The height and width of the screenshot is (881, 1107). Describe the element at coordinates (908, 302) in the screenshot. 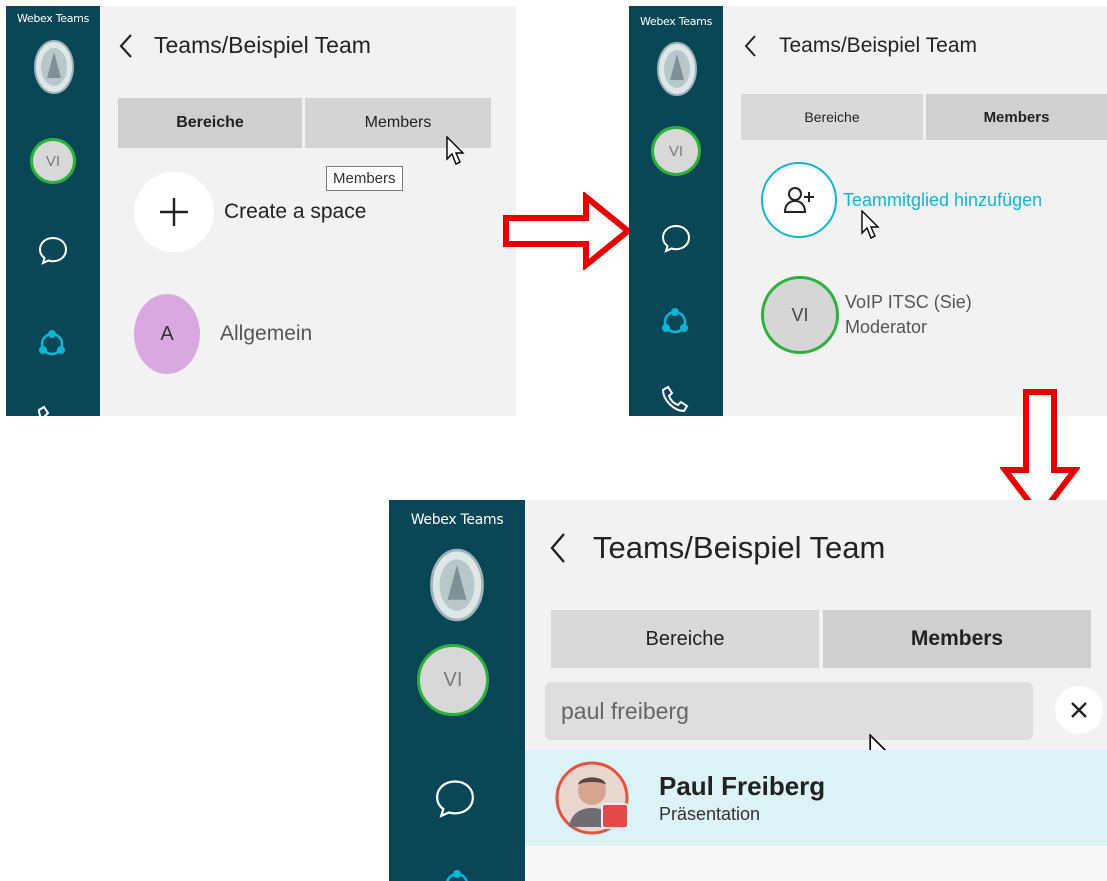

I see `member-name: VoIP ITSC (Sie)` at that location.